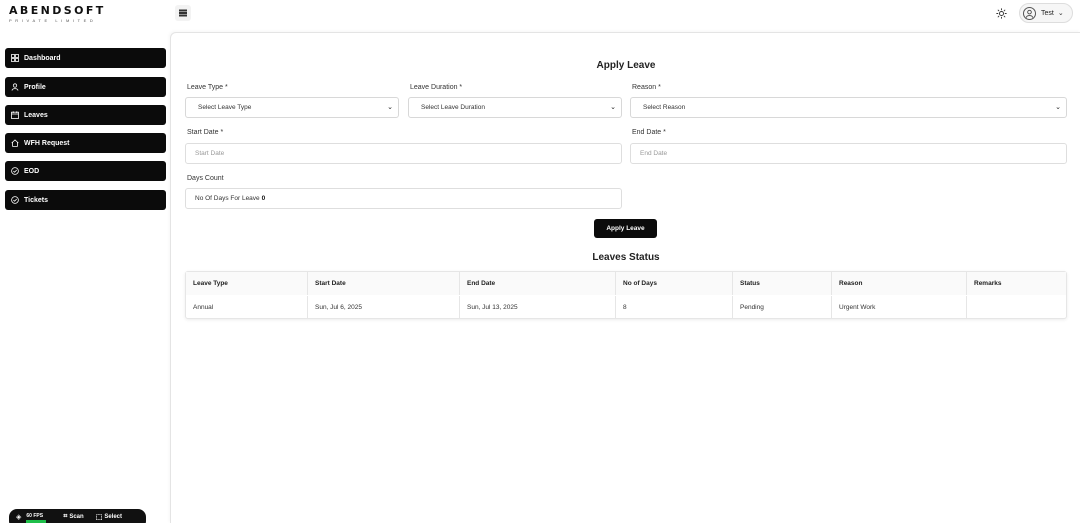 Image resolution: width=1080 pixels, height=523 pixels. I want to click on sidebar-item-profile: Profile, so click(85, 87).